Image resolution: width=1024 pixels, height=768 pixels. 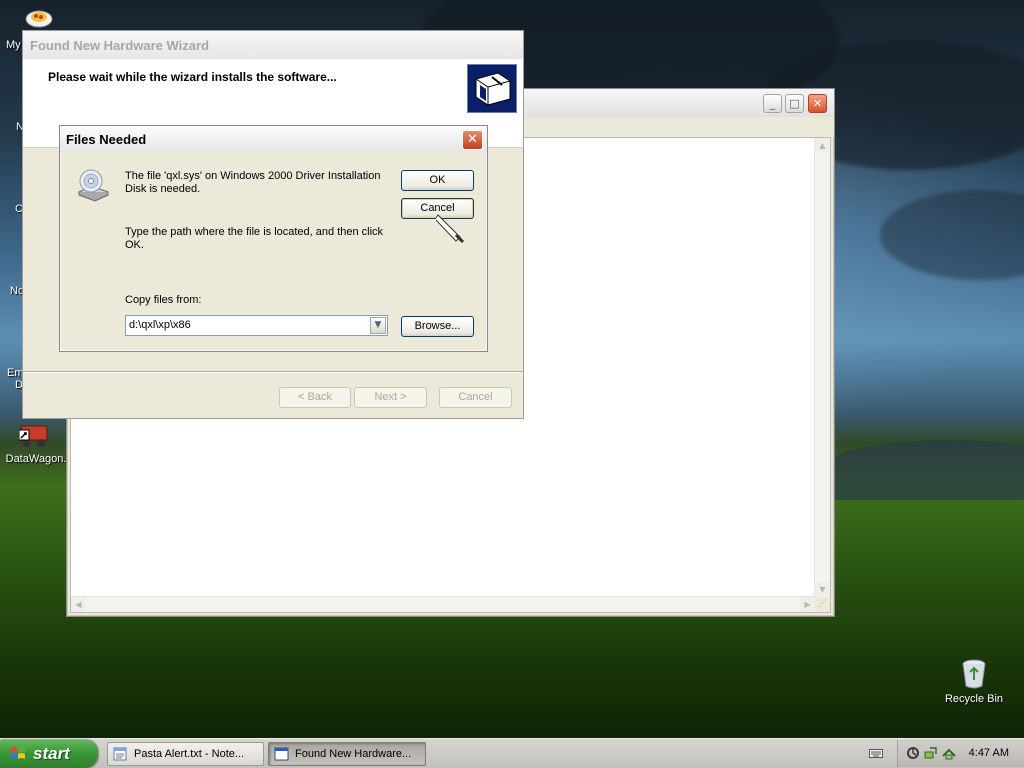 What do you see at coordinates (492, 88) in the screenshot?
I see `hardware-install-icon` at bounding box center [492, 88].